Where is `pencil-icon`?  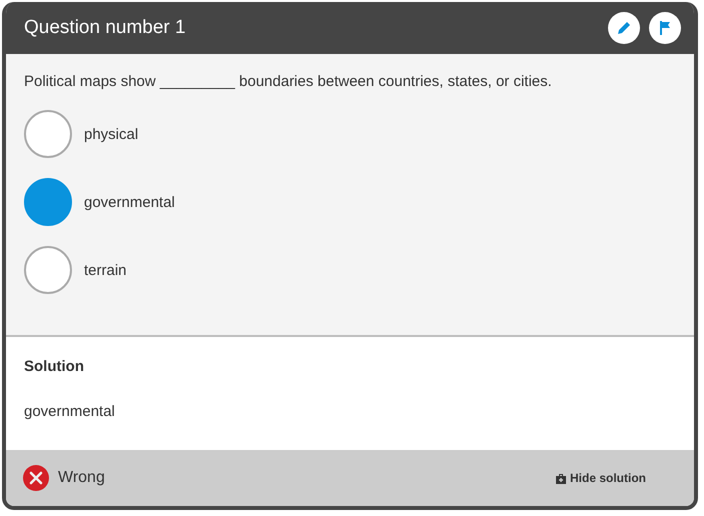
pencil-icon is located at coordinates (624, 28).